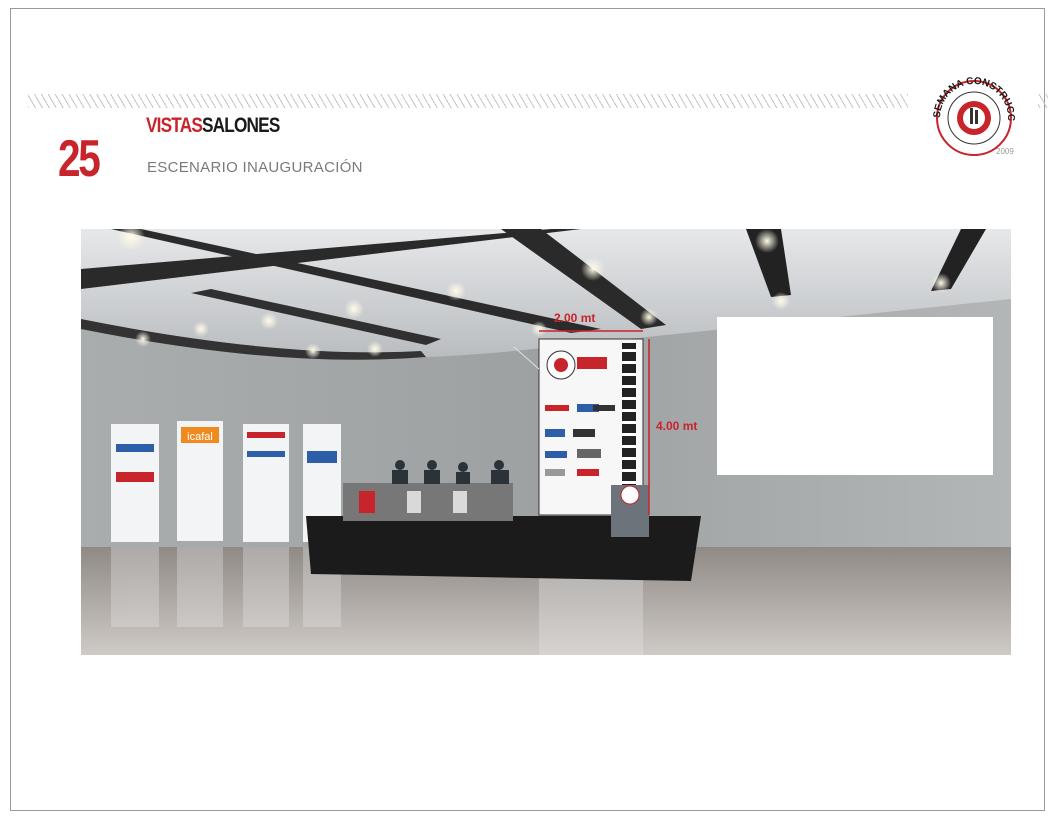 This screenshot has height=821, width=1055. Describe the element at coordinates (1005, 151) in the screenshot. I see `seal-year: 2009` at that location.